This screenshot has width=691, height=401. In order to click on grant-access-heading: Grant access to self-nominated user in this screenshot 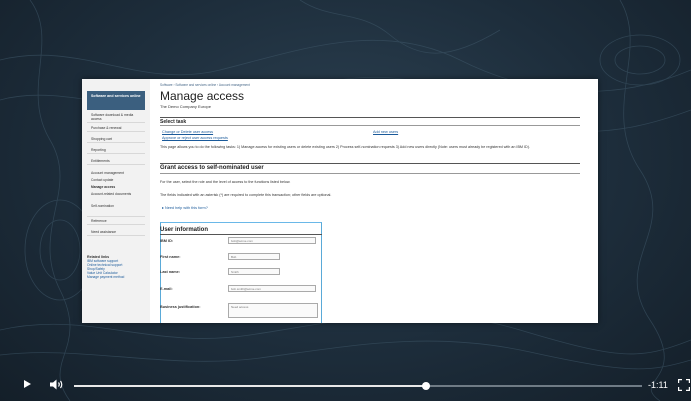, I will do `click(212, 168)`.